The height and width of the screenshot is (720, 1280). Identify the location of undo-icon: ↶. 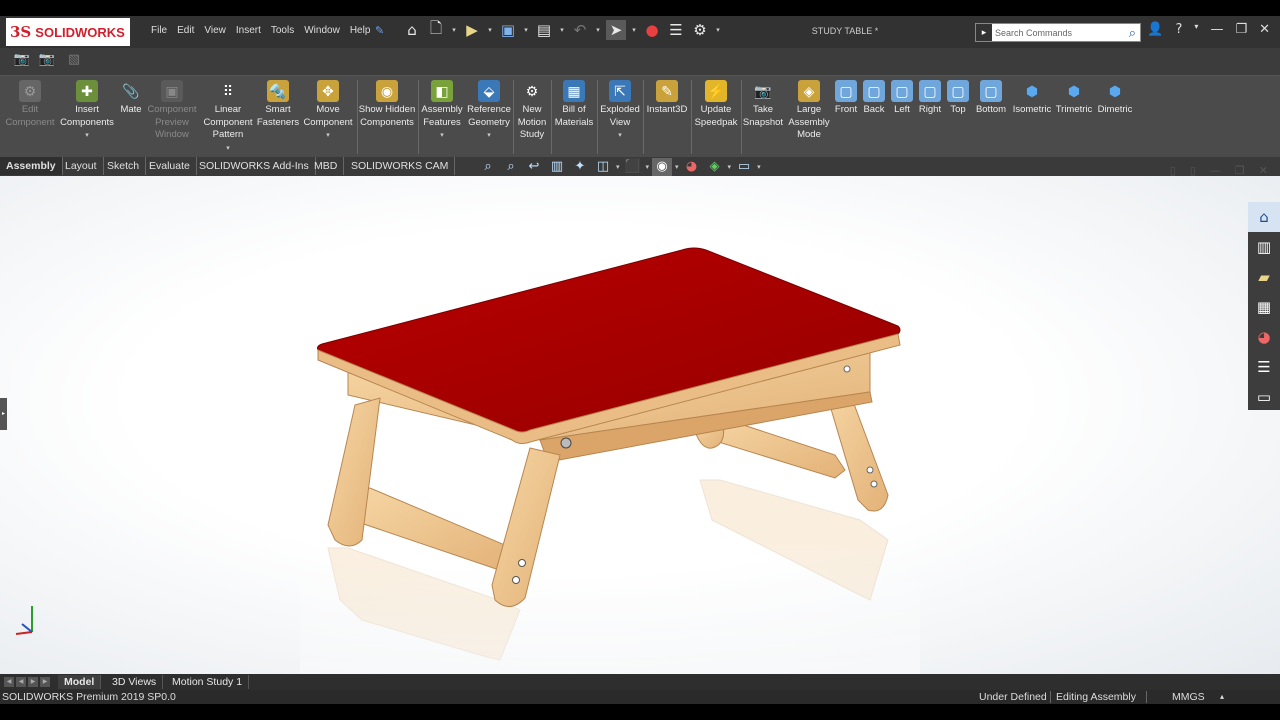
(580, 30).